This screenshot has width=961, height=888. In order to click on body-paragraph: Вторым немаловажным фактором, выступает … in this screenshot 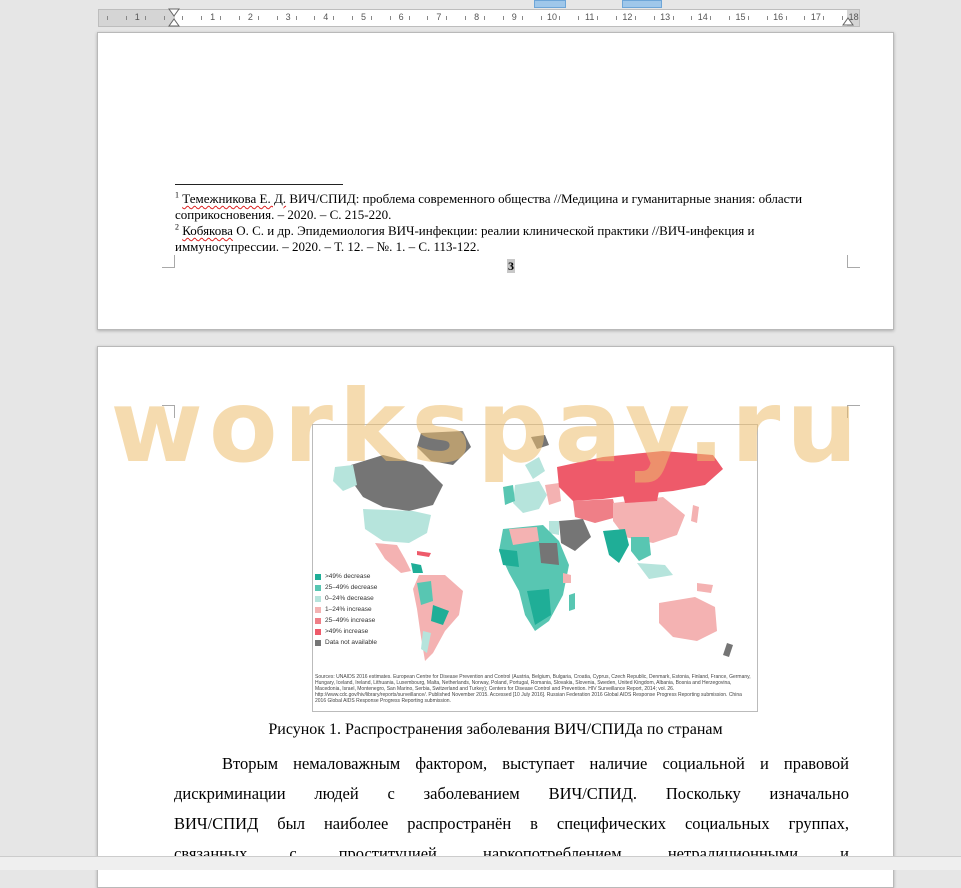, I will do `click(511, 809)`.